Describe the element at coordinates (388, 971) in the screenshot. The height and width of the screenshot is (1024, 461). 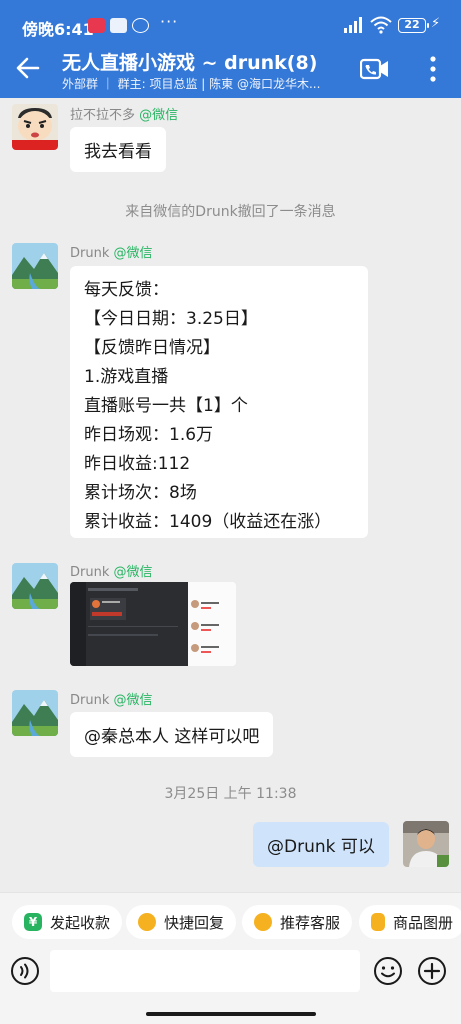
I see `emoji-icon` at that location.